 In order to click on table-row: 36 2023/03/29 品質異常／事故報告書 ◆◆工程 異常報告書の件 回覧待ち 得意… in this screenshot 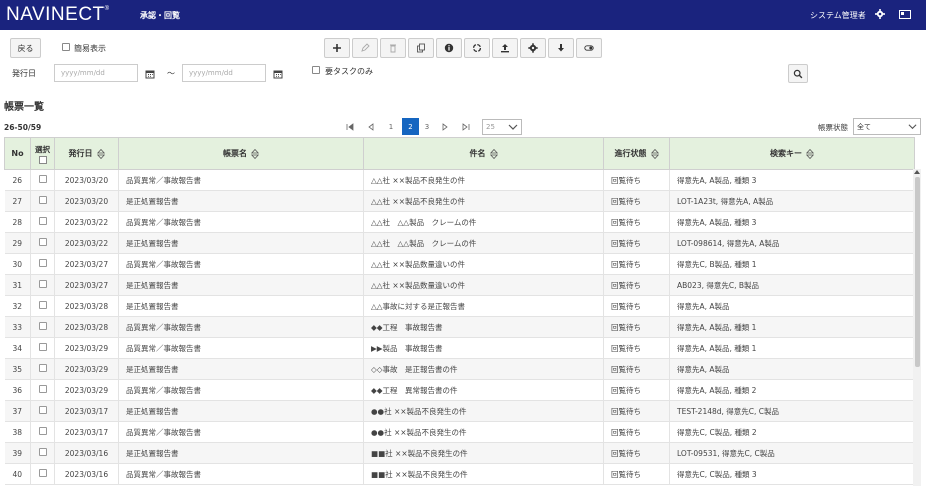, I will do `click(459, 390)`.